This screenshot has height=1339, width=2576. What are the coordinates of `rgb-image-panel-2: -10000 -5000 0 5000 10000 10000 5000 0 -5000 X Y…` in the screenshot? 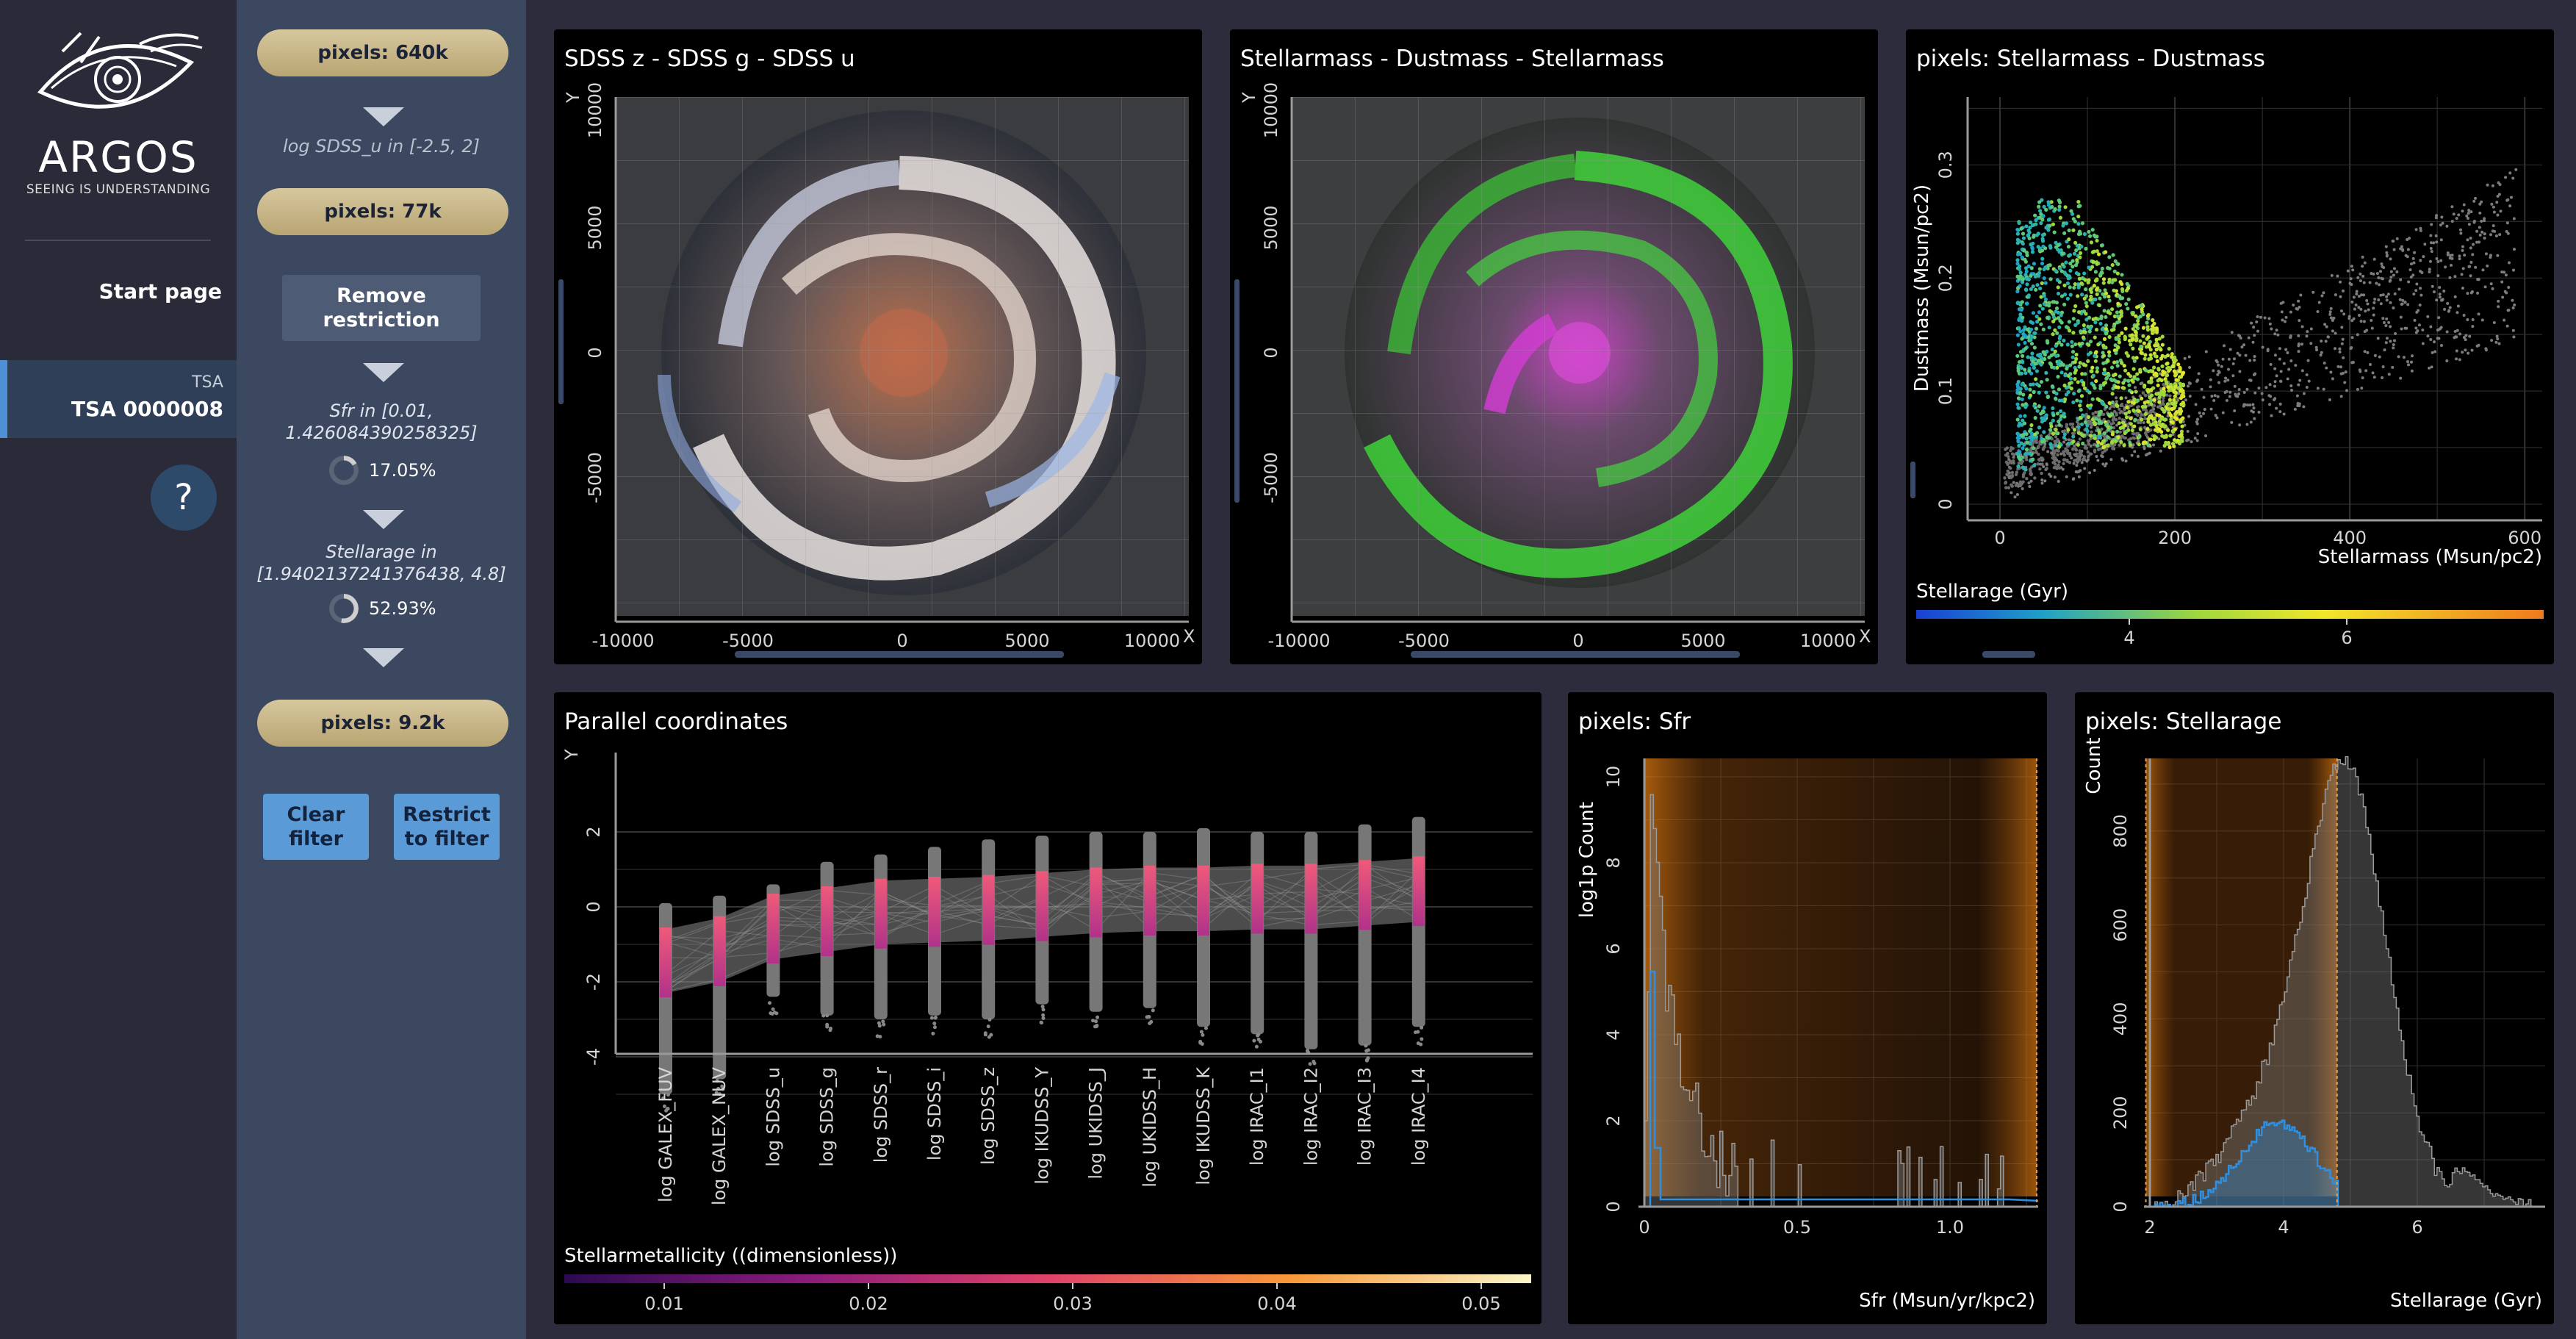 It's located at (1554, 346).